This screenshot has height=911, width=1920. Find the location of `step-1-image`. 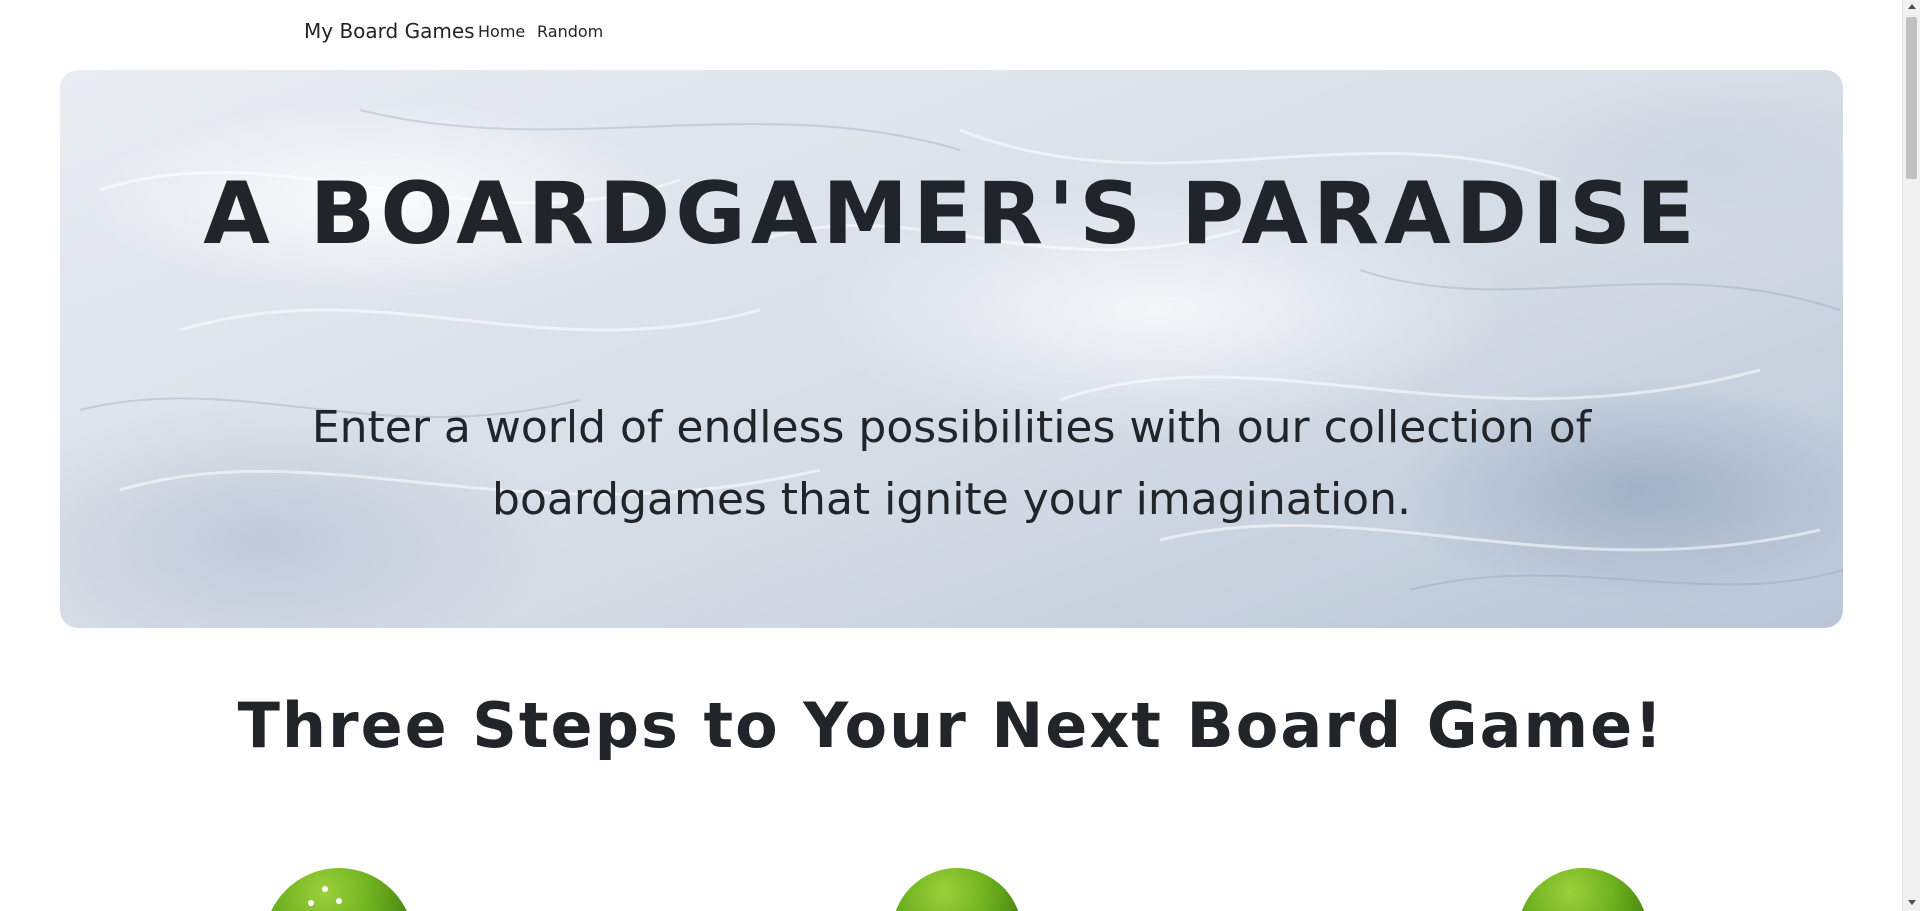

step-1-image is located at coordinates (339, 889).